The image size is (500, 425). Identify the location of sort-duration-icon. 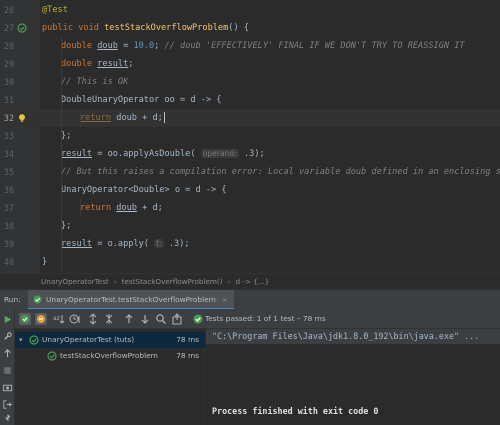
(75, 319).